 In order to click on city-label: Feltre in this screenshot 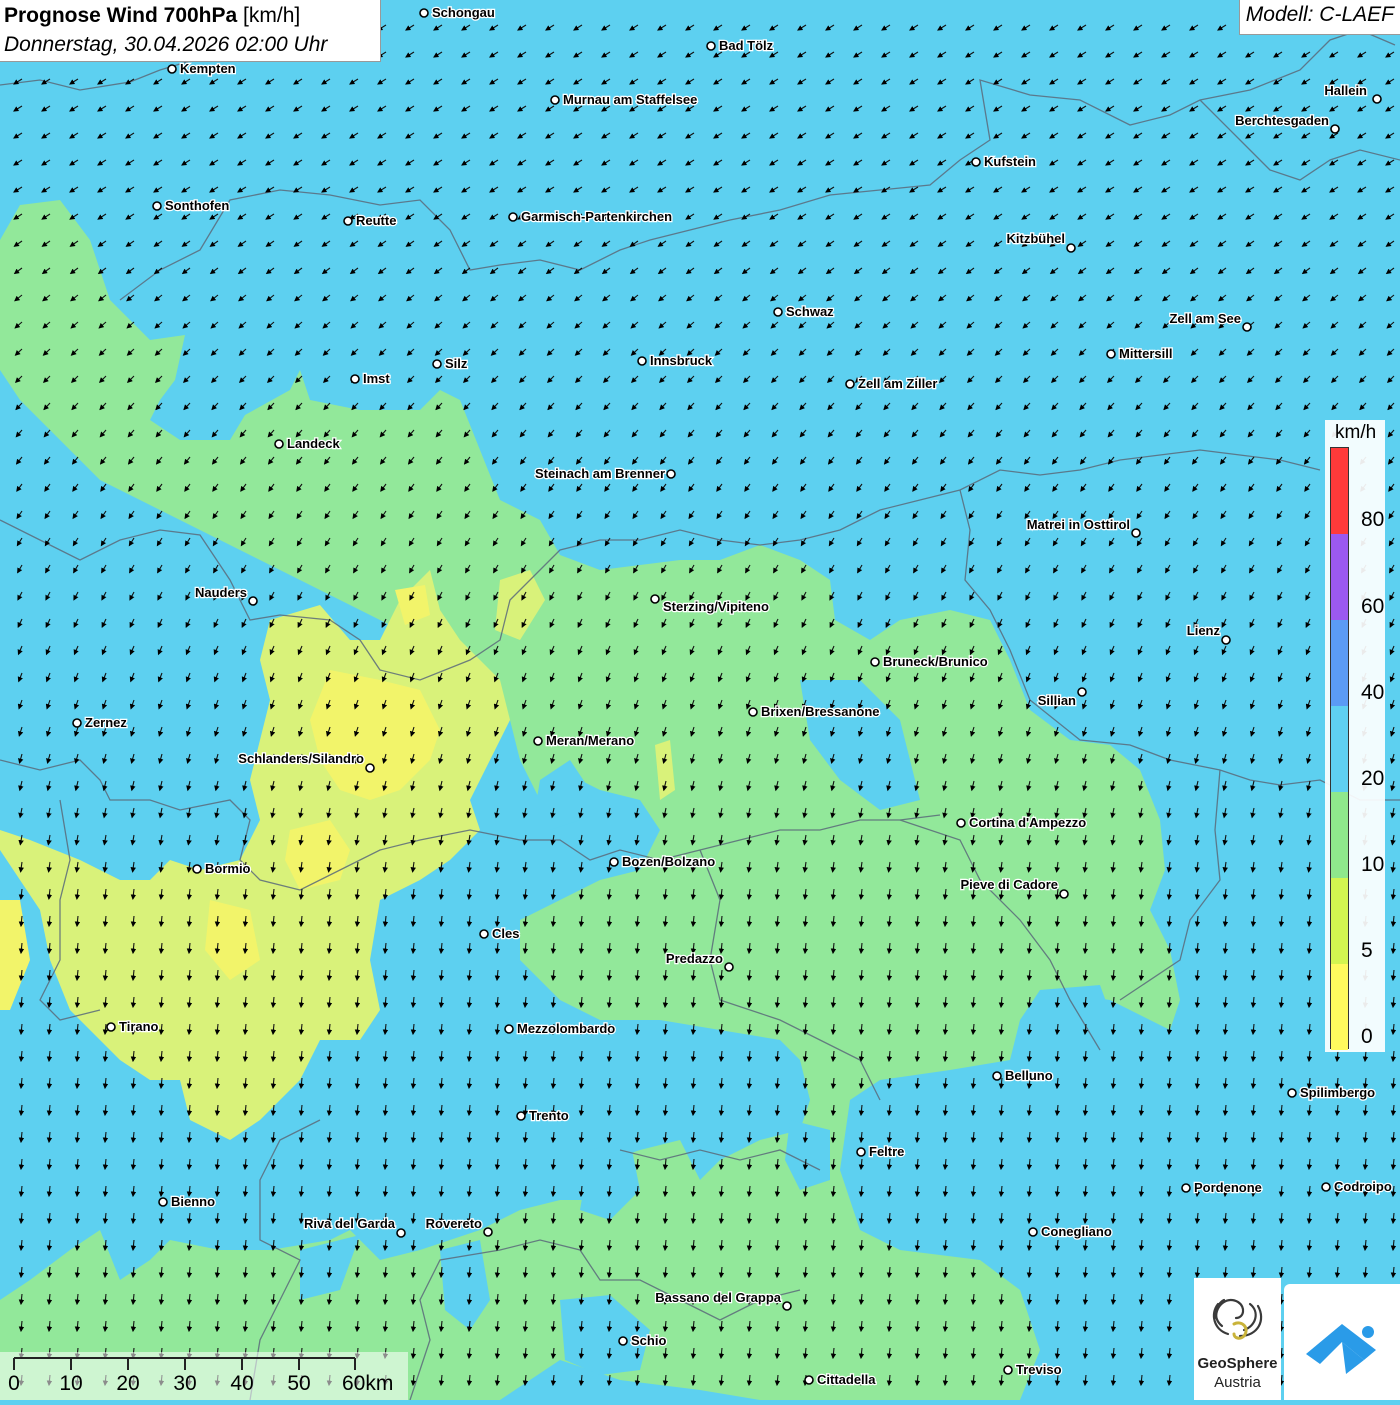, I will do `click(886, 1151)`.